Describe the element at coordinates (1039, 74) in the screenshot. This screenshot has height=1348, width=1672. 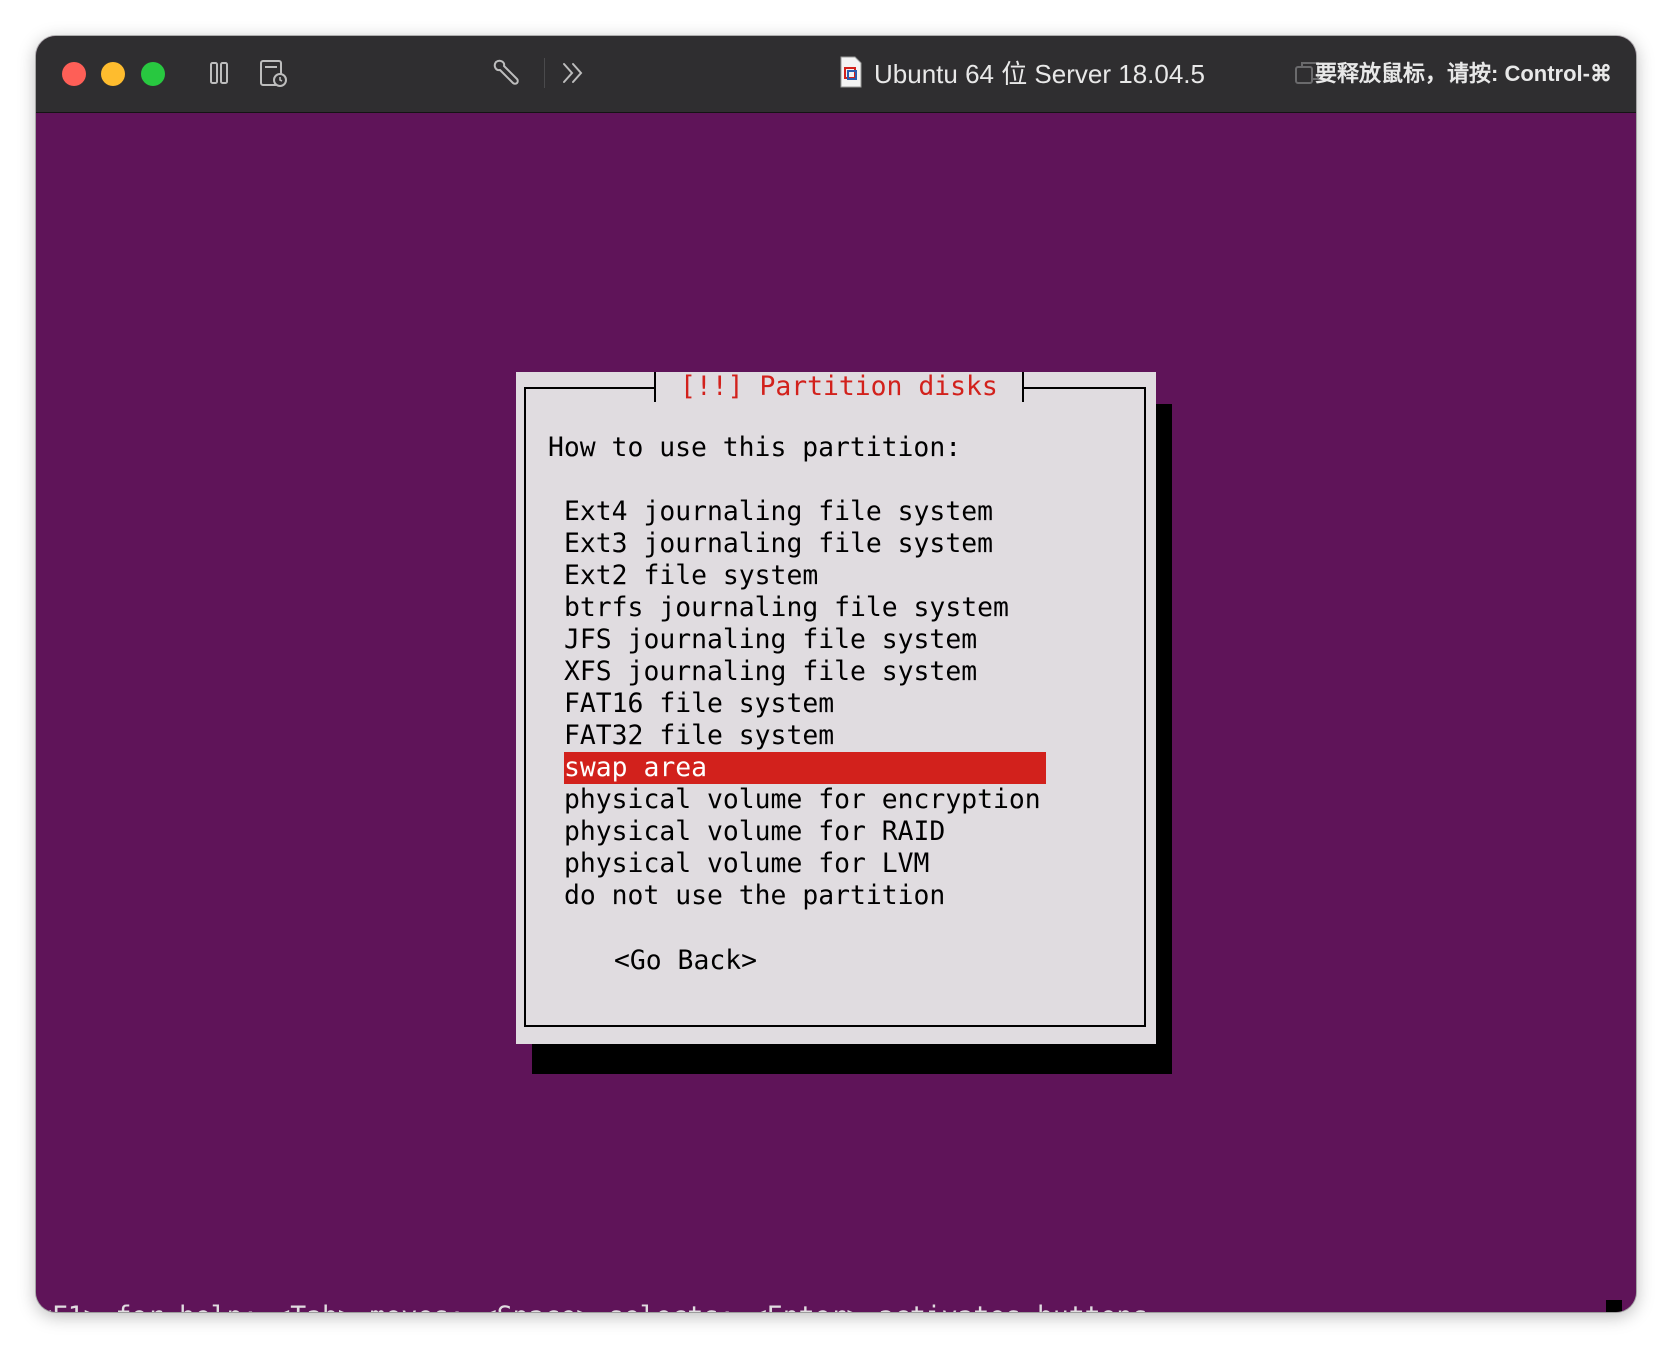
I see `vm-title: Ubuntu 64 位 Server 18.04.5` at that location.